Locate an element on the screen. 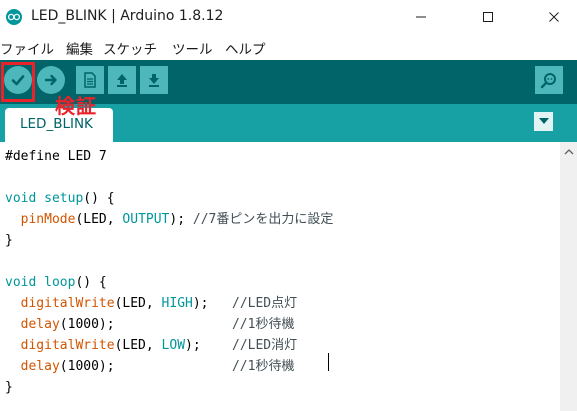  code-line: digitalWrite(LED, LOW); //LED消灯 is located at coordinates (151, 345).